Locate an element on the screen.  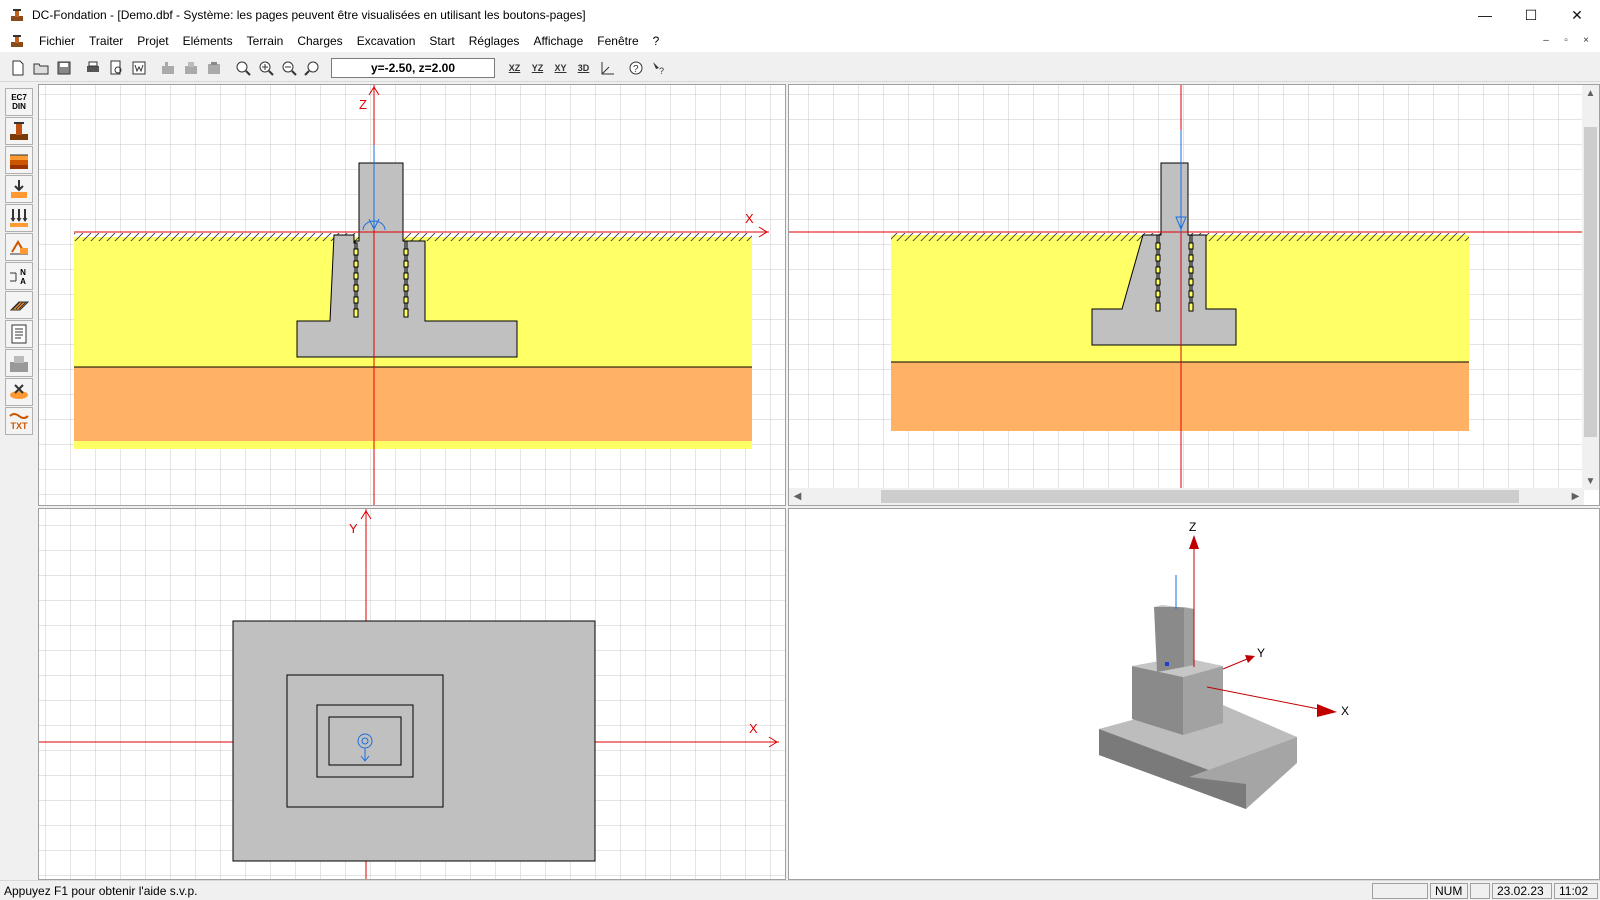
a-label: A is located at coordinates (23, 281).